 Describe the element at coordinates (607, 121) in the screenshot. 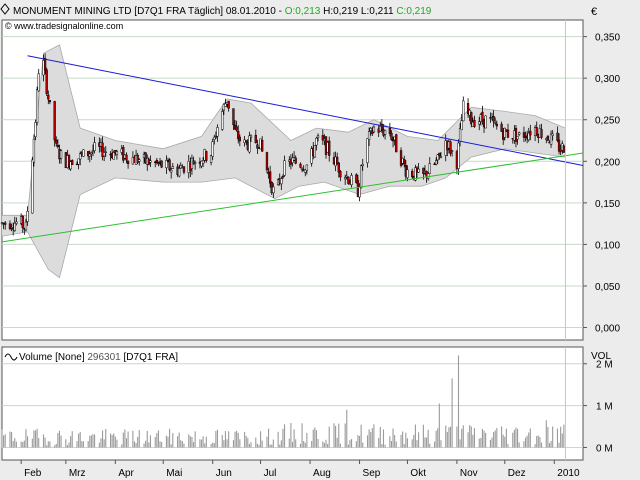

I see `price-tick-label: 0,250` at that location.